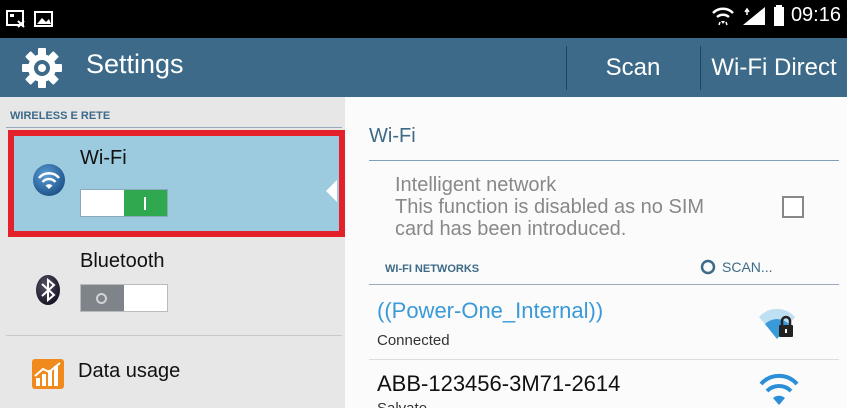 This screenshot has height=408, width=847. What do you see at coordinates (778, 15) in the screenshot?
I see `battery-icon` at bounding box center [778, 15].